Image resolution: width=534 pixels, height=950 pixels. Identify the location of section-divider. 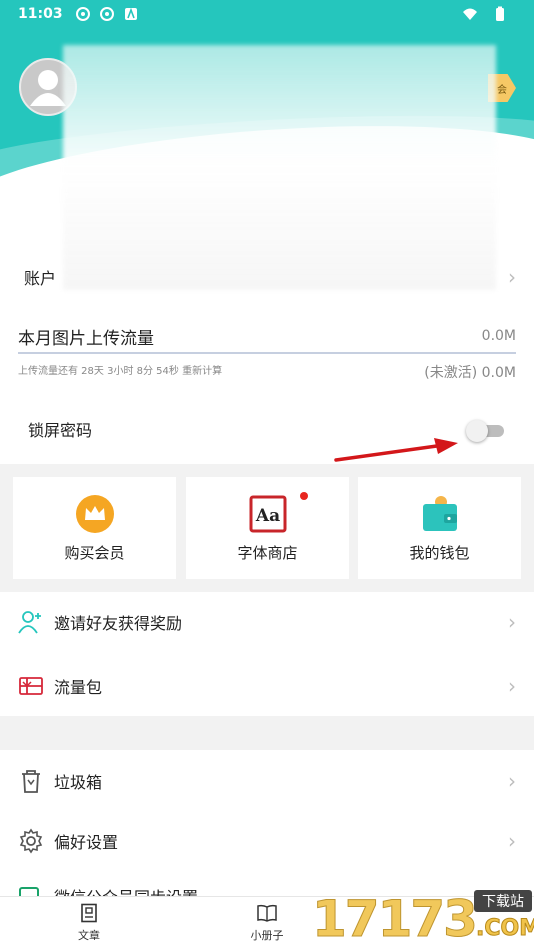
(267, 733).